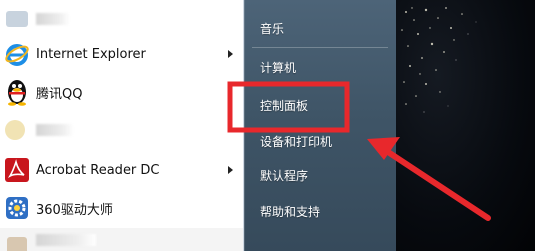 This screenshot has width=535, height=251. Describe the element at coordinates (284, 105) in the screenshot. I see `menu-item-control-panel: 控制面板` at that location.